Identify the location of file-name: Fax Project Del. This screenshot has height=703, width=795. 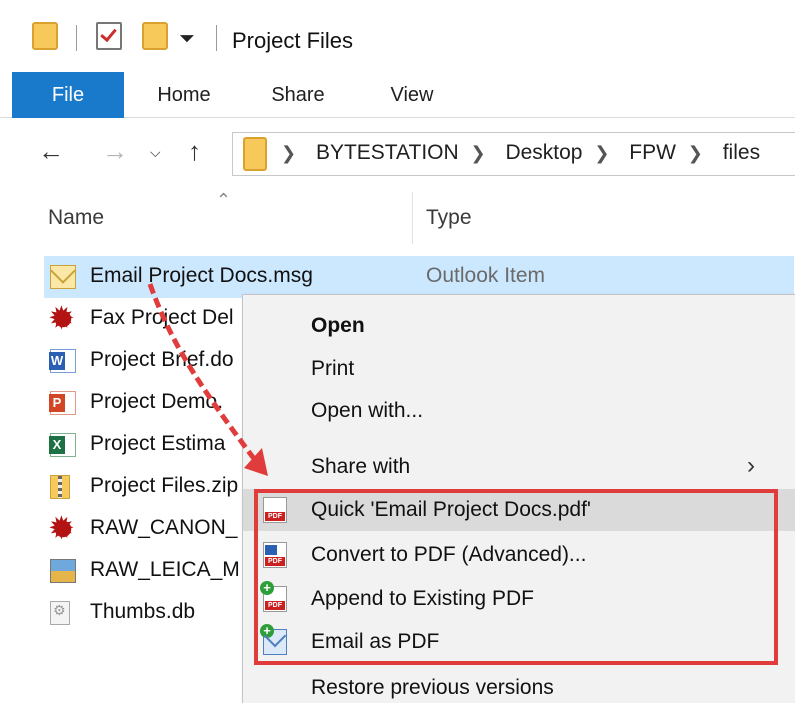
(162, 317).